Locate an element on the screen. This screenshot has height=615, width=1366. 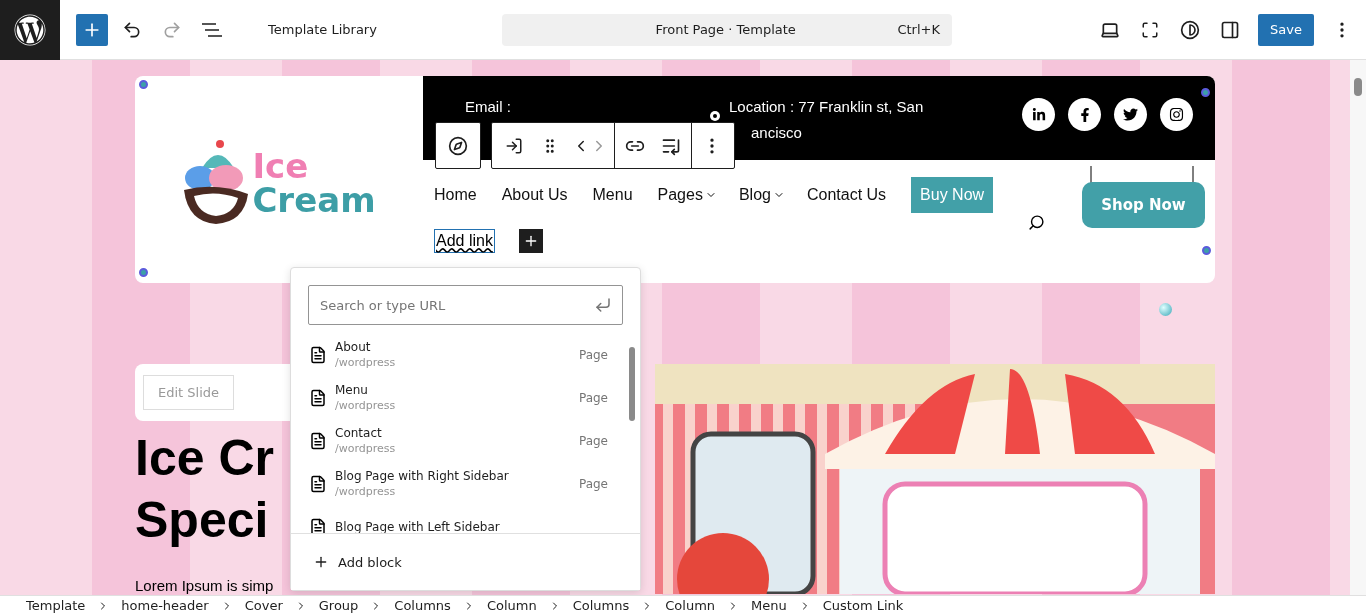
nav-link: Menu is located at coordinates (612, 190).